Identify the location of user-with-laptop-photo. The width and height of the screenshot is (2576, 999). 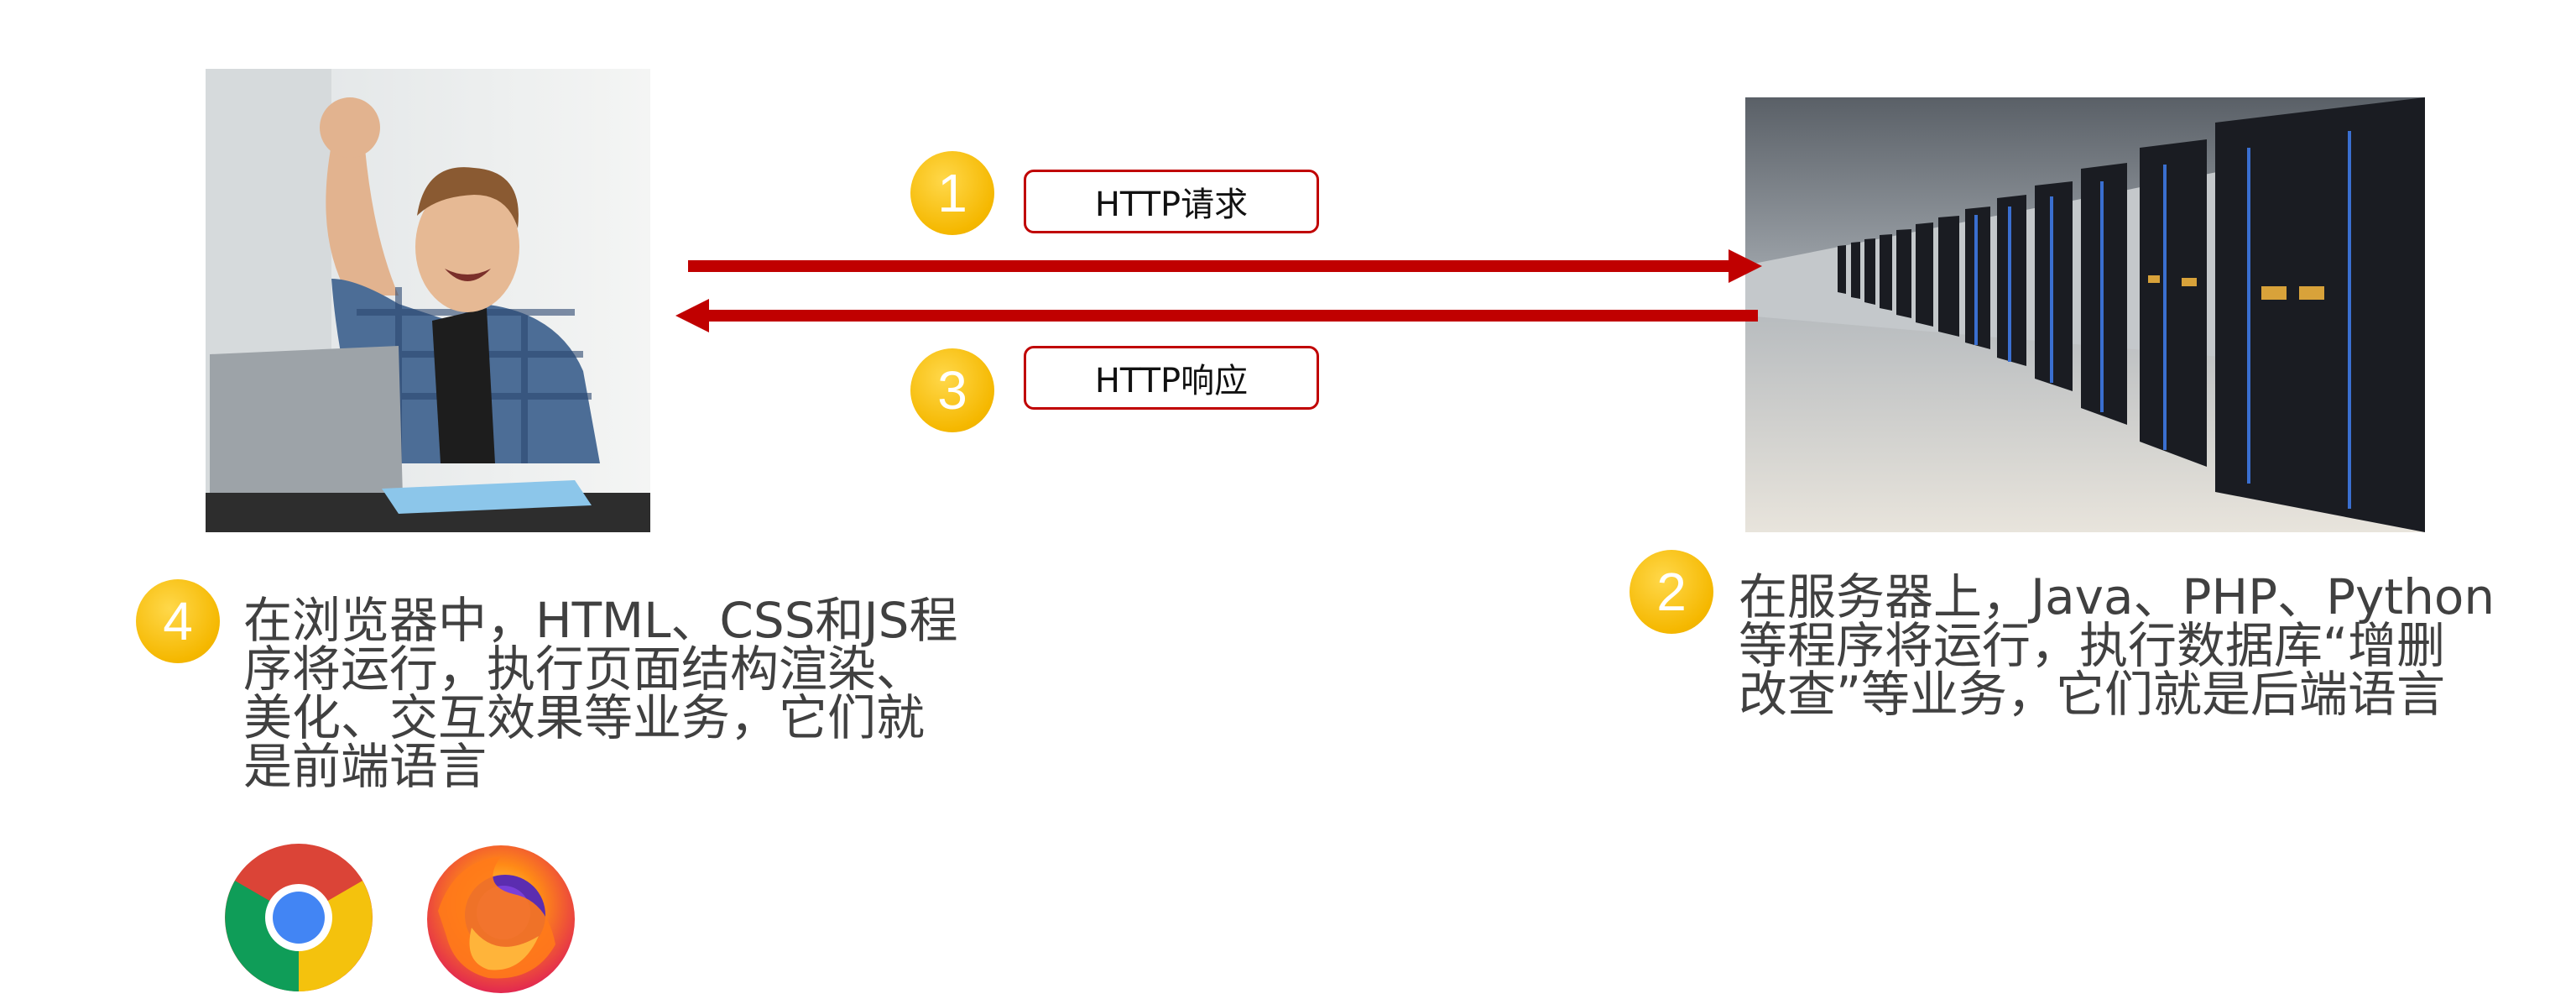
(428, 300).